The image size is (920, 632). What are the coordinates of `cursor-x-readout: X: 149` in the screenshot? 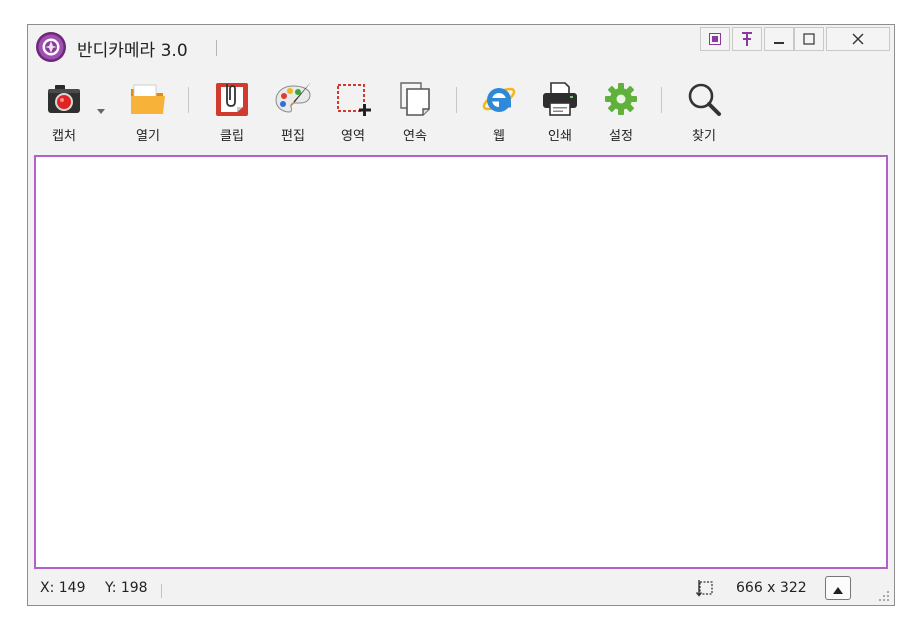 It's located at (63, 588).